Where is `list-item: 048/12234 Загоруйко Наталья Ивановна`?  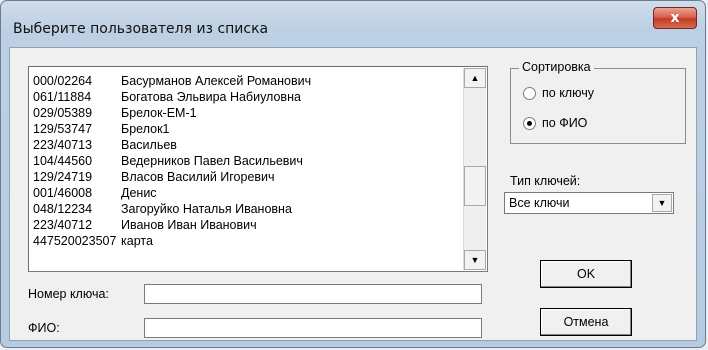 list-item: 048/12234 Загоруйко Наталья Ивановна is located at coordinates (247, 209).